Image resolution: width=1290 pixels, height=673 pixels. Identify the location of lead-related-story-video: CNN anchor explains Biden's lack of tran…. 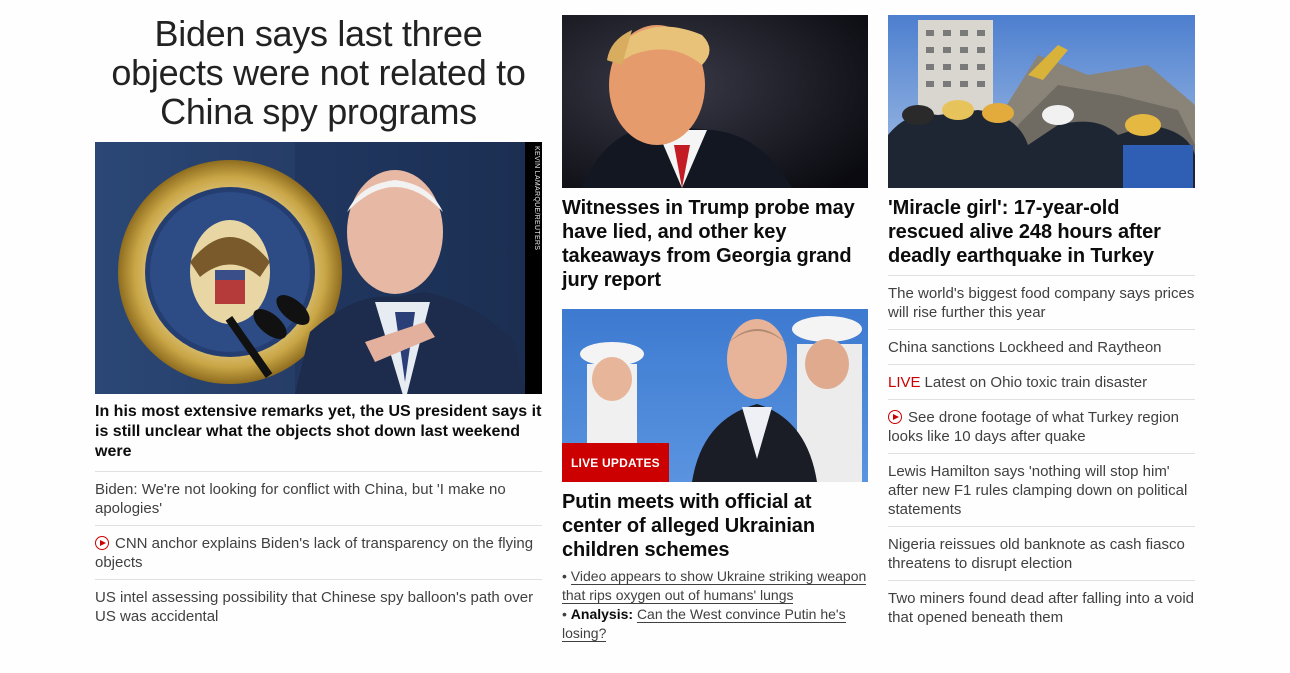
(318, 553).